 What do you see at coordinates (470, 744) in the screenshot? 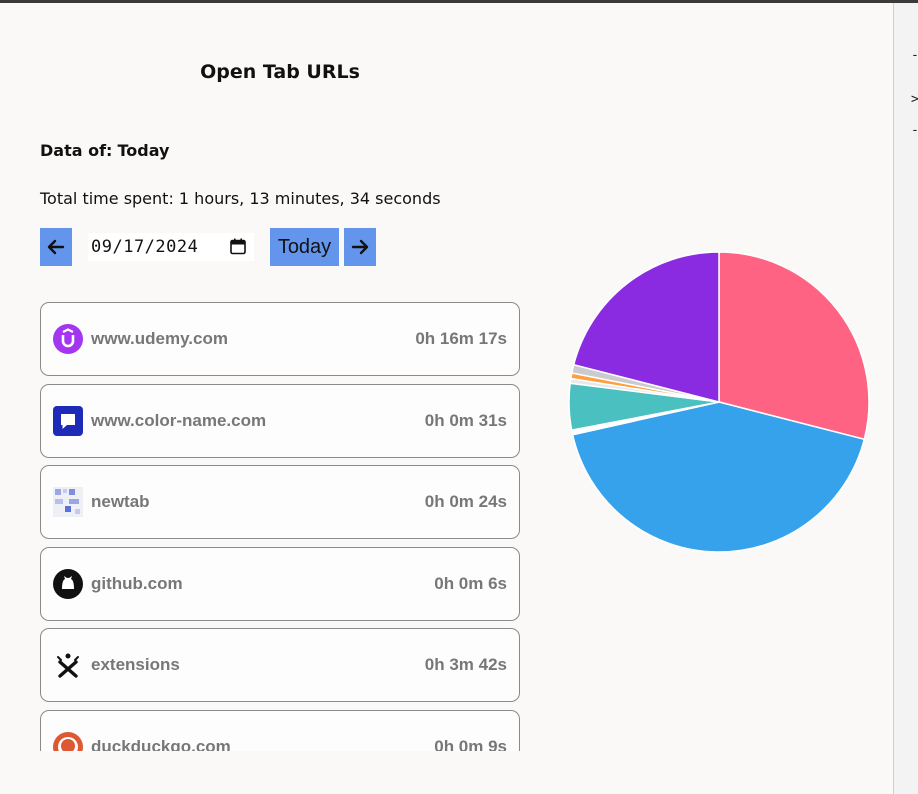
I see `site-time: 0h 0m 9s` at bounding box center [470, 744].